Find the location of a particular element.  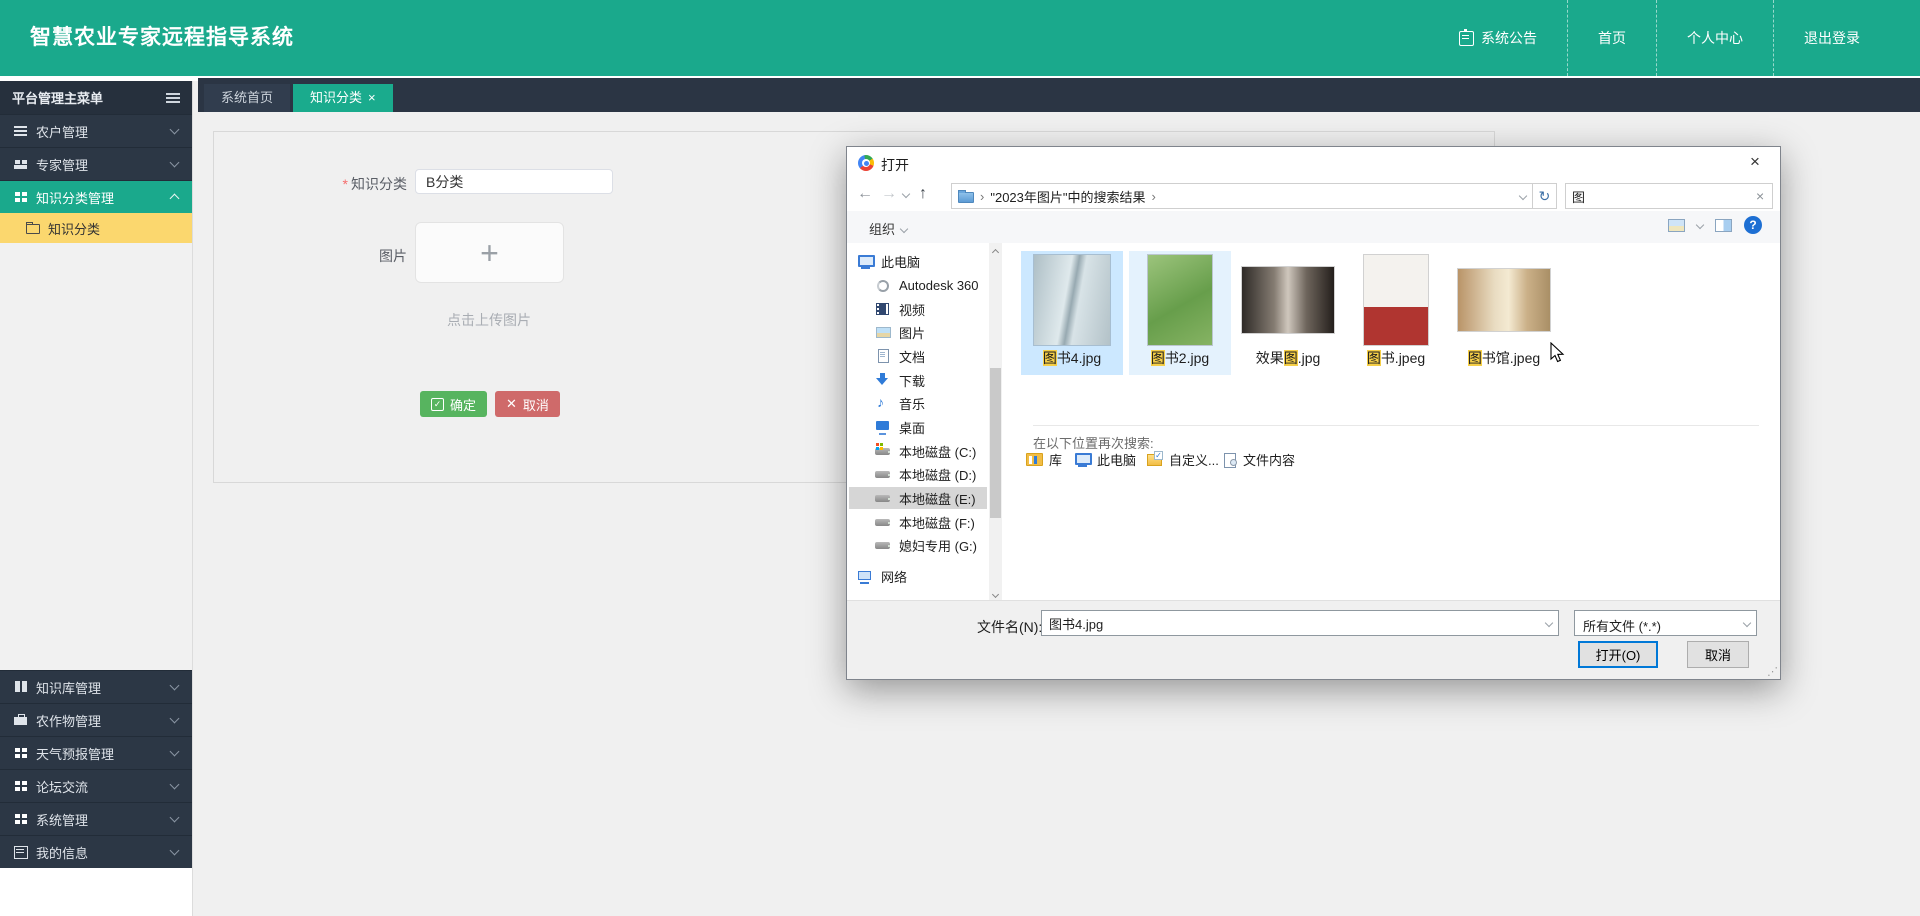

tree-scrollbar is located at coordinates (995, 422).